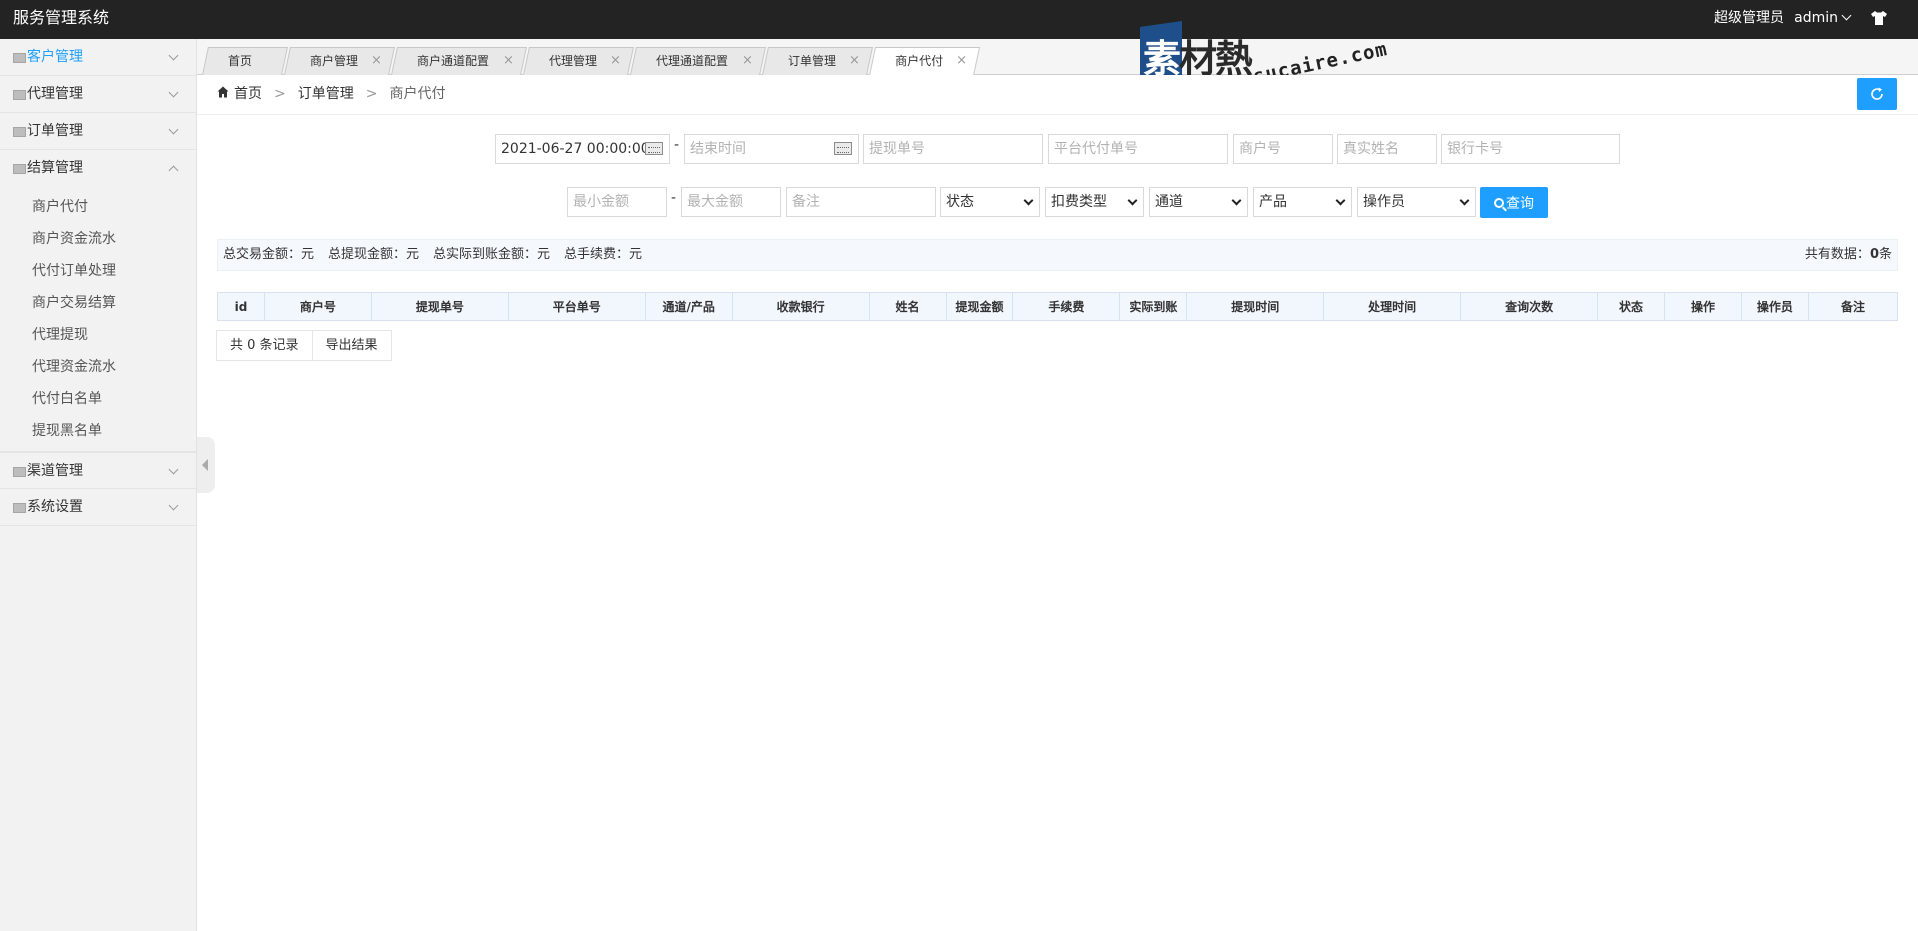 This screenshot has height=931, width=1918. Describe the element at coordinates (98, 335) in the screenshot. I see `sidebar-subitem-agent-withdraw: 代理提现` at that location.